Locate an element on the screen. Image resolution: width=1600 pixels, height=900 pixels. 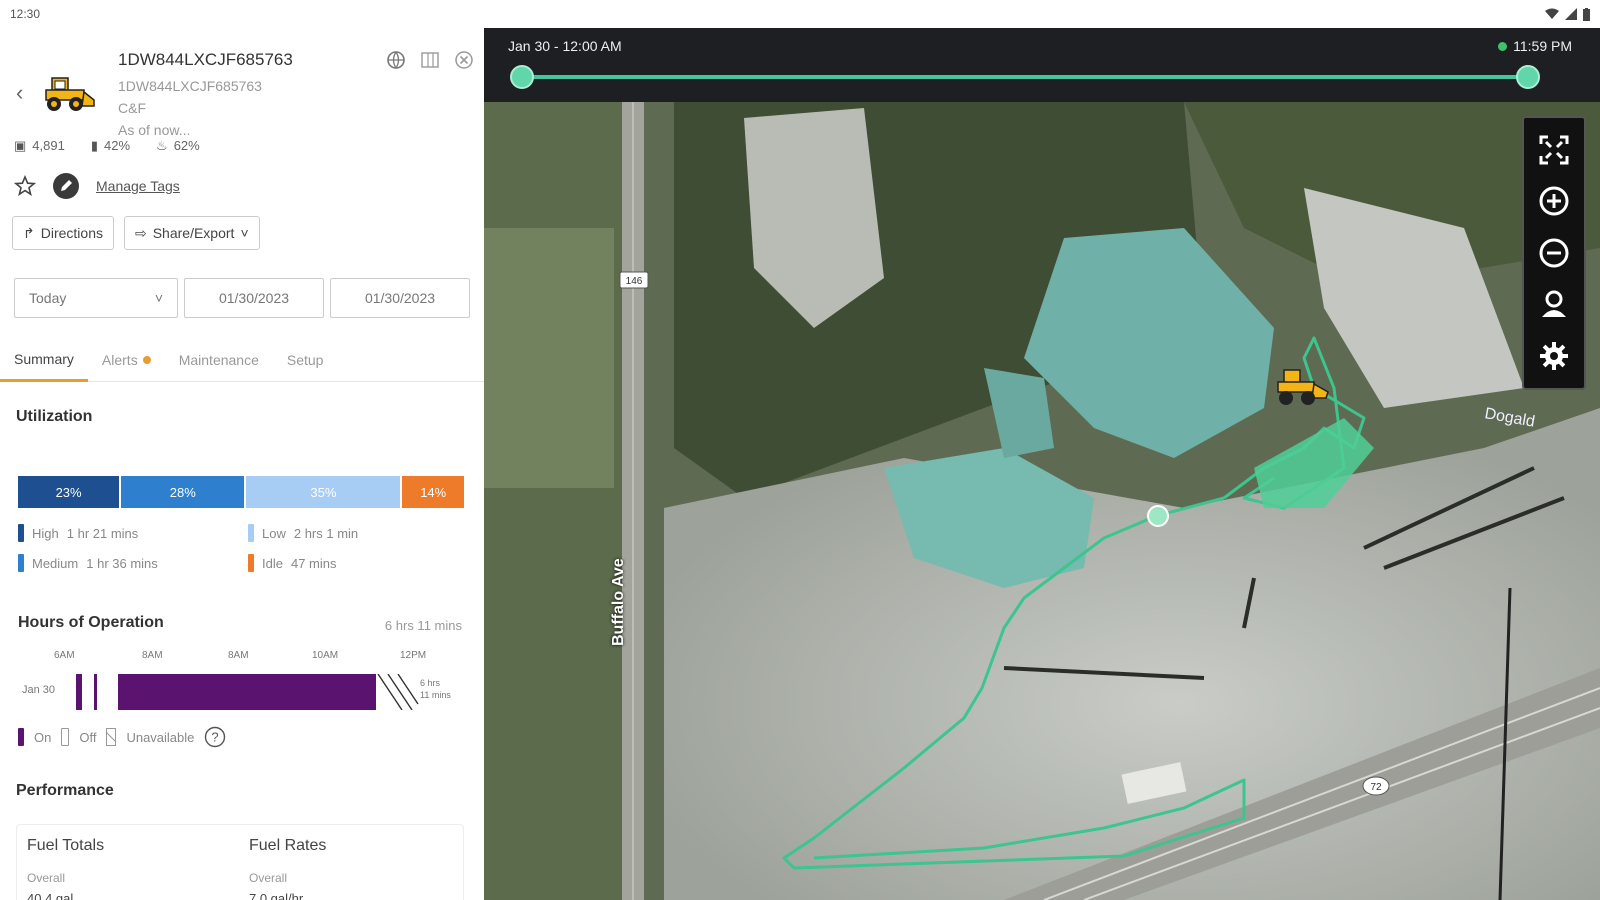
manage-tags-link: Manage Tags is located at coordinates (138, 186).